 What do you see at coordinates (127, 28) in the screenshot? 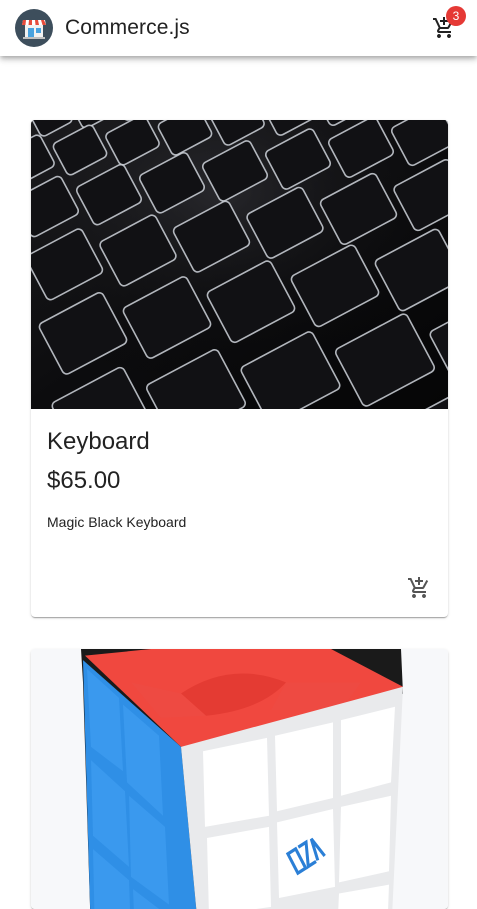
I see `brand-title: Commerce.js` at bounding box center [127, 28].